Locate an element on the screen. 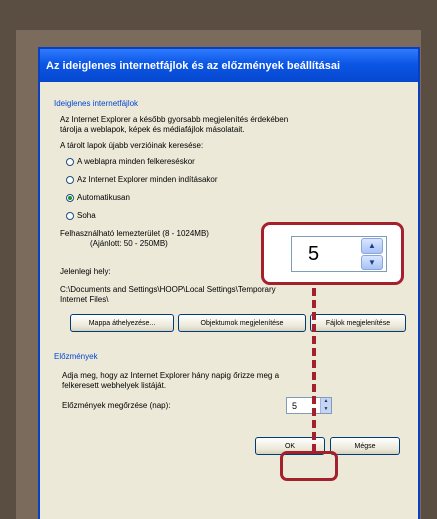 The image size is (437, 519). radio-every-start: Az Internet Explorer minden indításakor is located at coordinates (142, 179).